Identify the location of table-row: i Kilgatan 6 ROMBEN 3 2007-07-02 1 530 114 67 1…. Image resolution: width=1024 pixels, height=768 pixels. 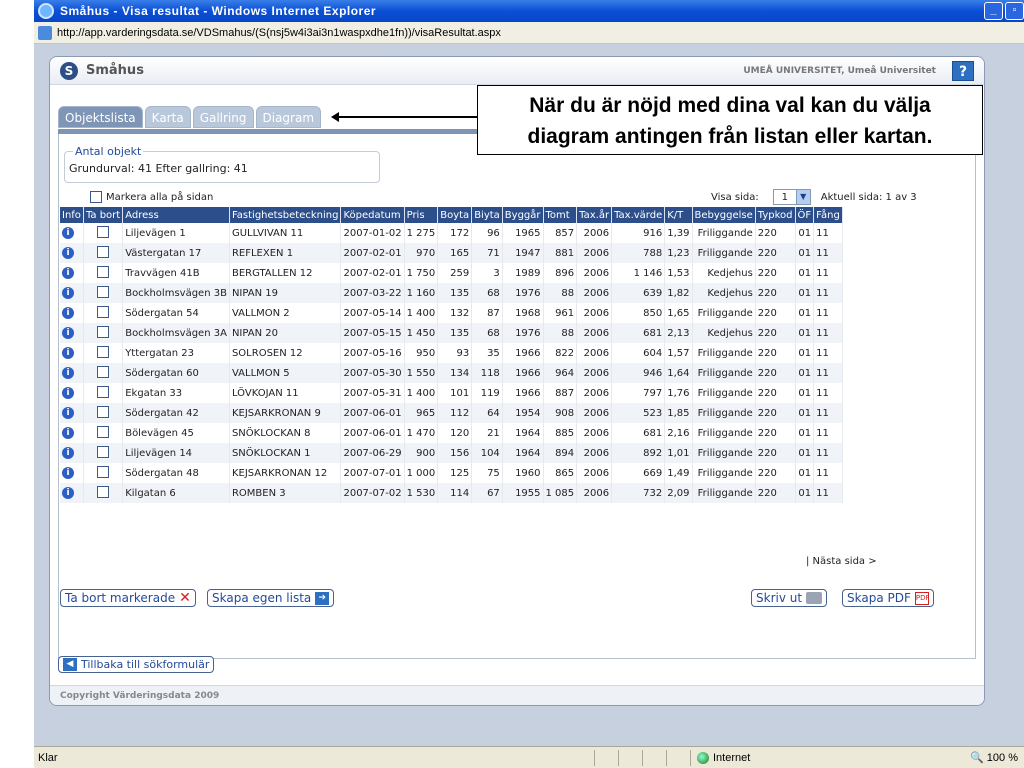
(451, 493).